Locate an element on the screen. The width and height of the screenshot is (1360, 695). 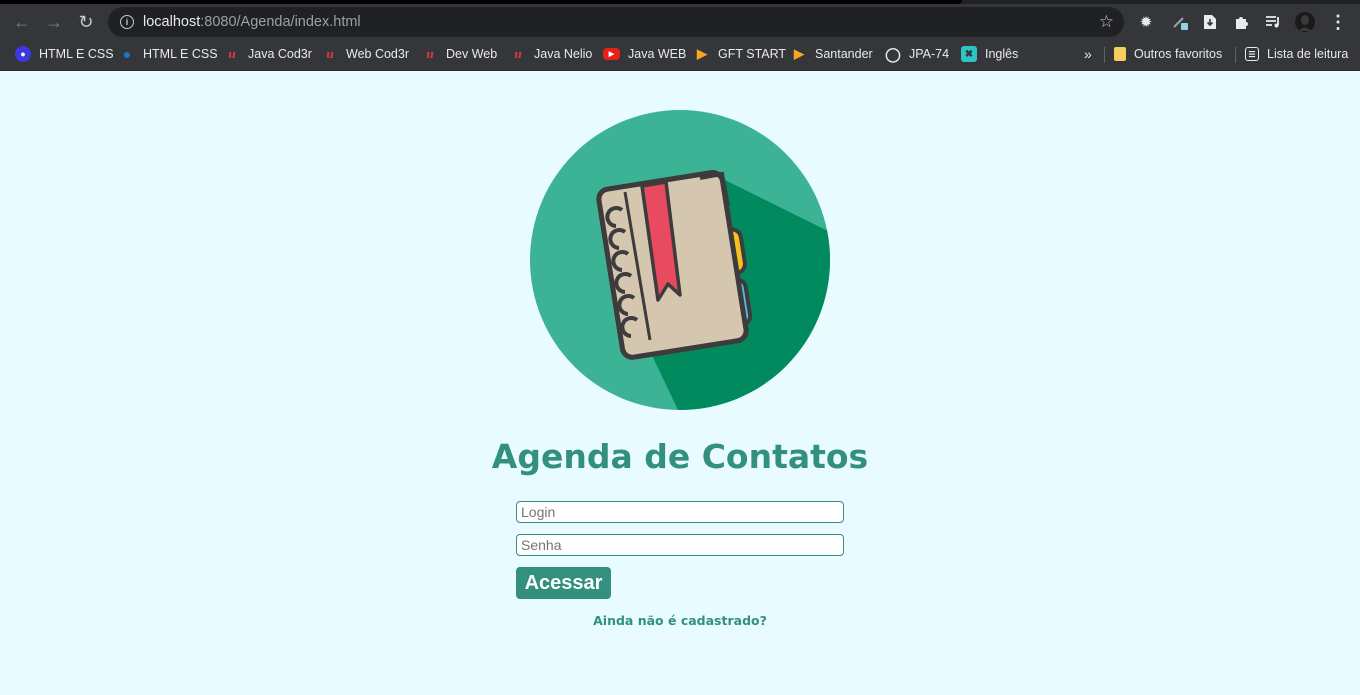
discord-like-icon: ● is located at coordinates (23, 54).